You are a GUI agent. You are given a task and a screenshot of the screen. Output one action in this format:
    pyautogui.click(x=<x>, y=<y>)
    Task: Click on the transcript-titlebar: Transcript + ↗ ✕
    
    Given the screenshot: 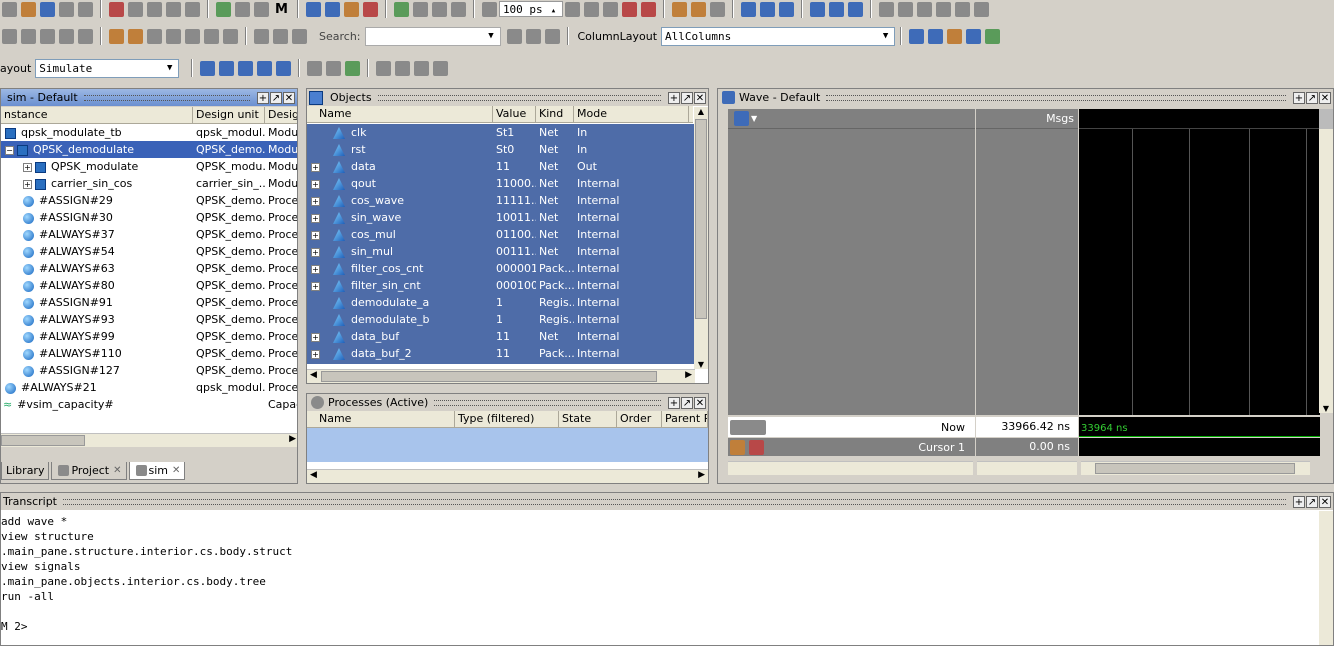 What is the action you would take?
    pyautogui.click(x=667, y=501)
    